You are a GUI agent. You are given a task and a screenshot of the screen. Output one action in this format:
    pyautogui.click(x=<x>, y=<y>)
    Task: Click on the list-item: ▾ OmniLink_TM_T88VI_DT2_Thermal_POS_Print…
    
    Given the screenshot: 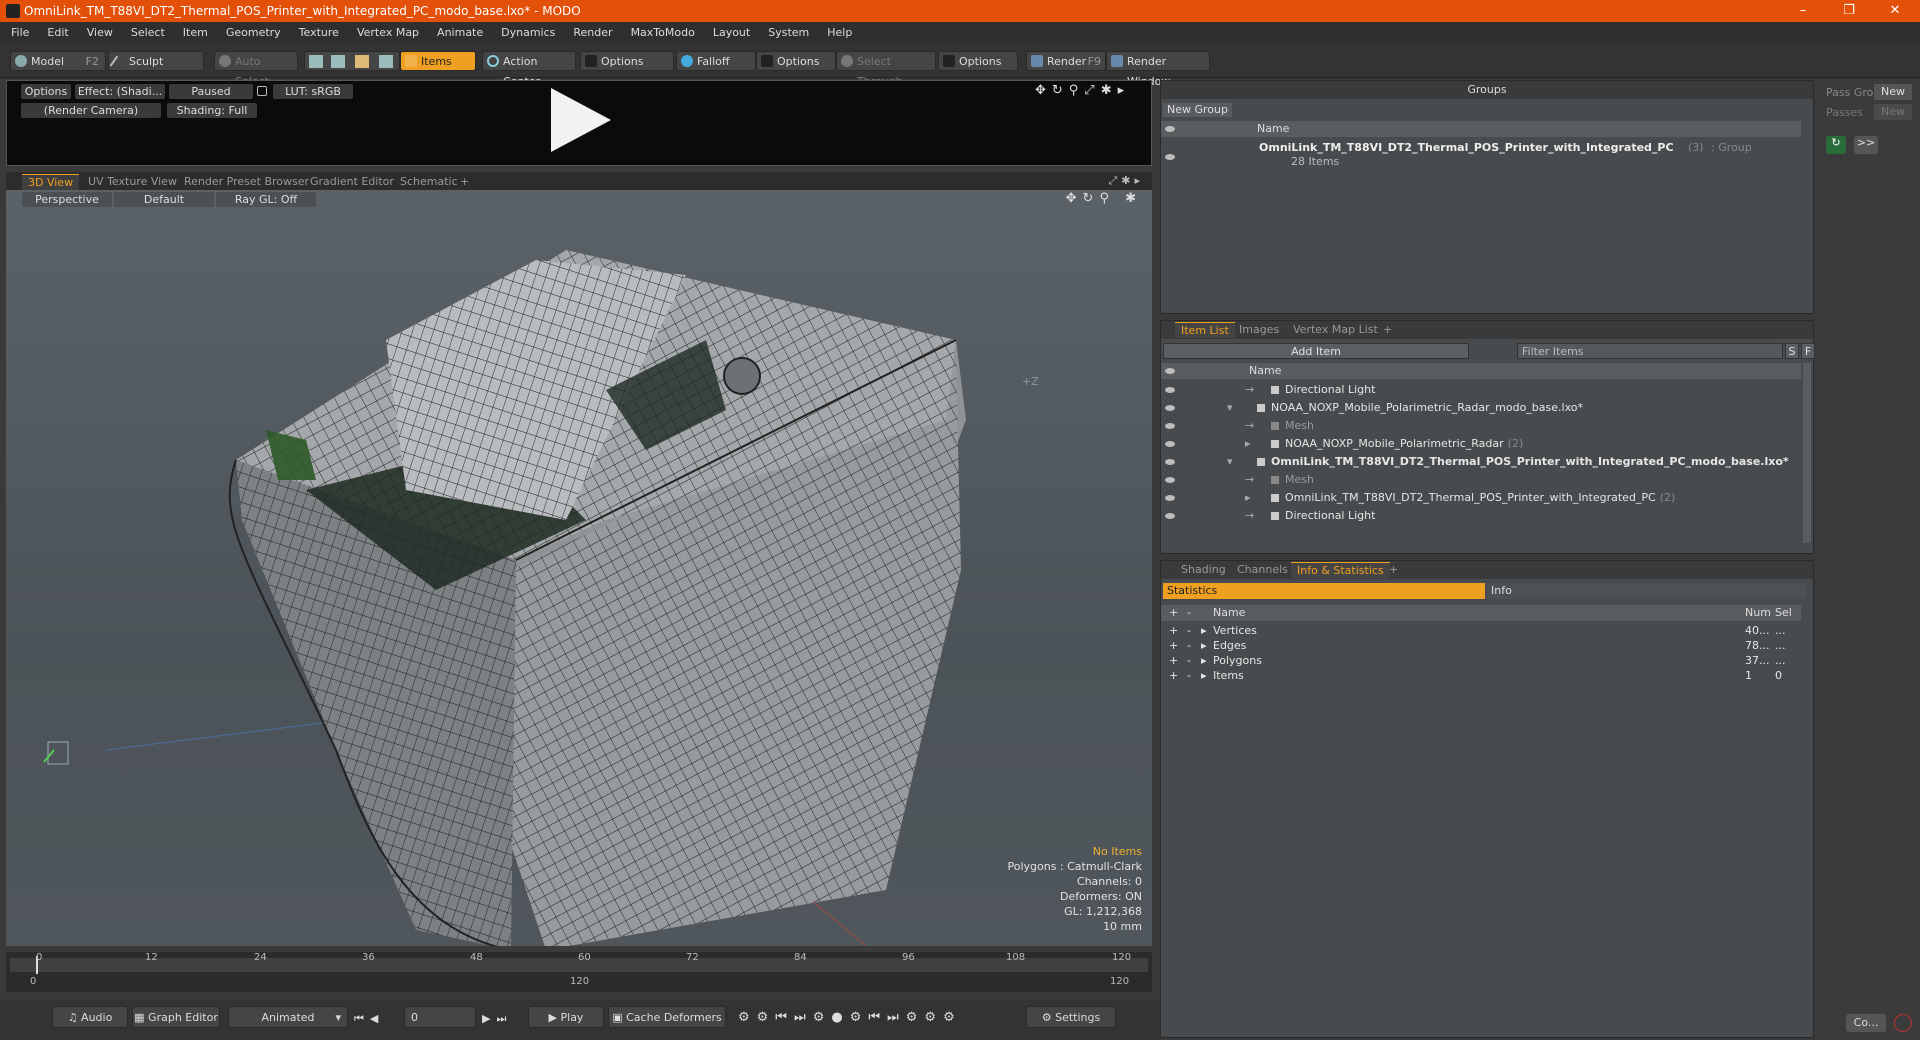 What is the action you would take?
    pyautogui.click(x=1481, y=462)
    